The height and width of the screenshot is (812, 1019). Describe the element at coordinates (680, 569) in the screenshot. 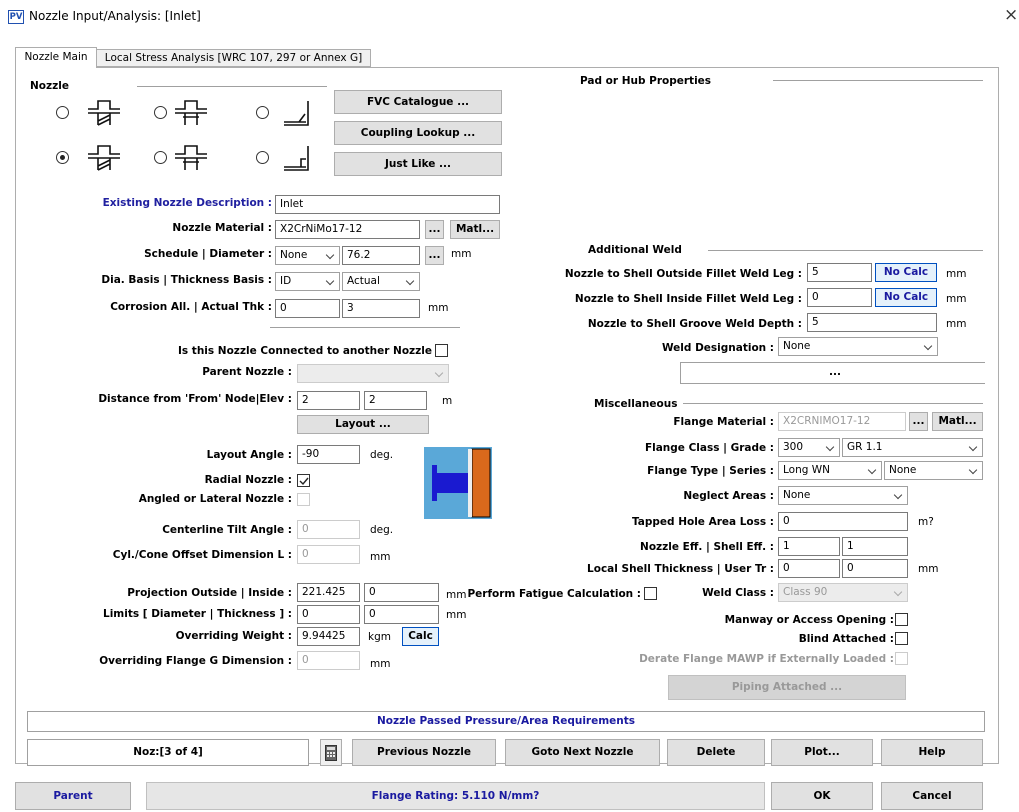

I see `local-thickness-label: Local Shell Thickness | User Tr :` at that location.